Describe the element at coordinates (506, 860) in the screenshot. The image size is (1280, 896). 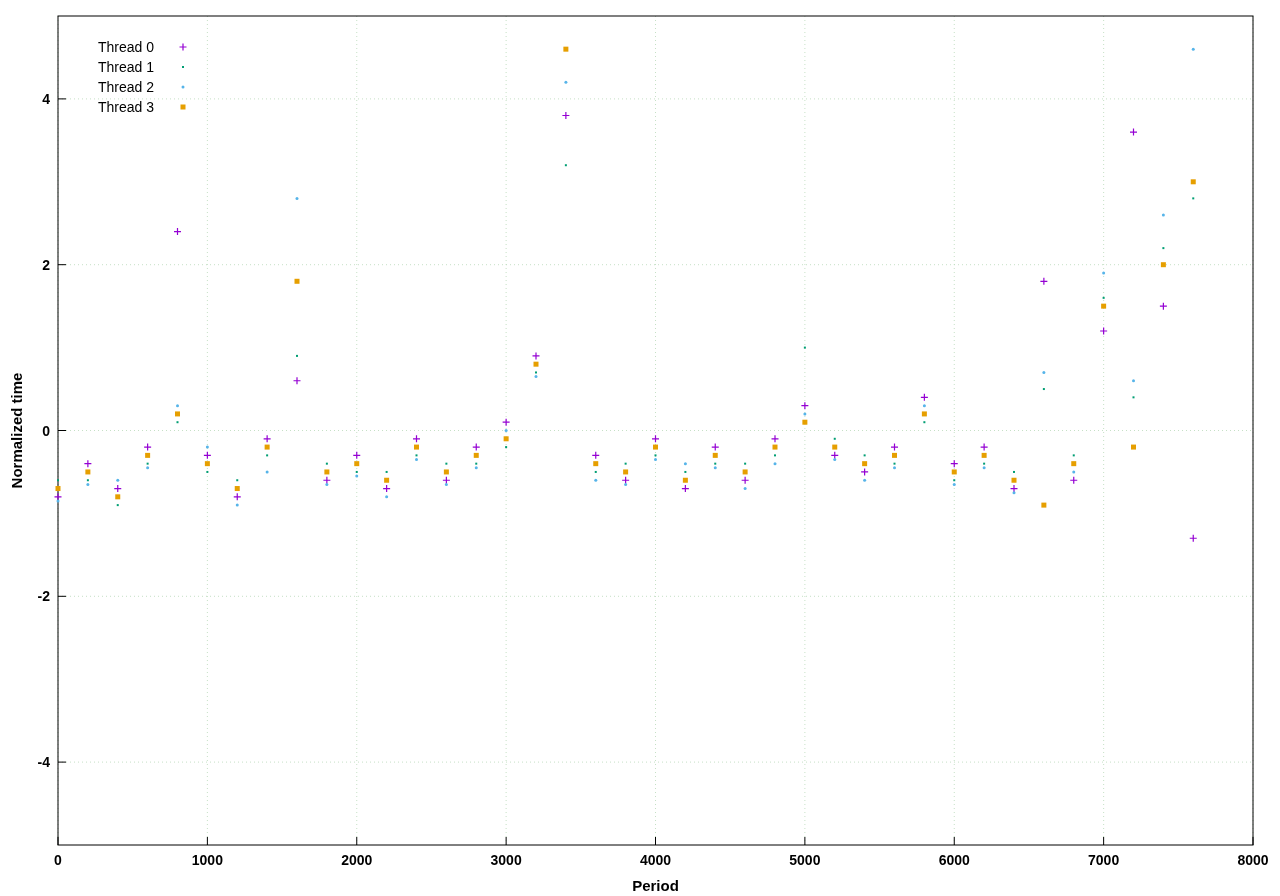
I see `axis-tick-label: 3000` at that location.